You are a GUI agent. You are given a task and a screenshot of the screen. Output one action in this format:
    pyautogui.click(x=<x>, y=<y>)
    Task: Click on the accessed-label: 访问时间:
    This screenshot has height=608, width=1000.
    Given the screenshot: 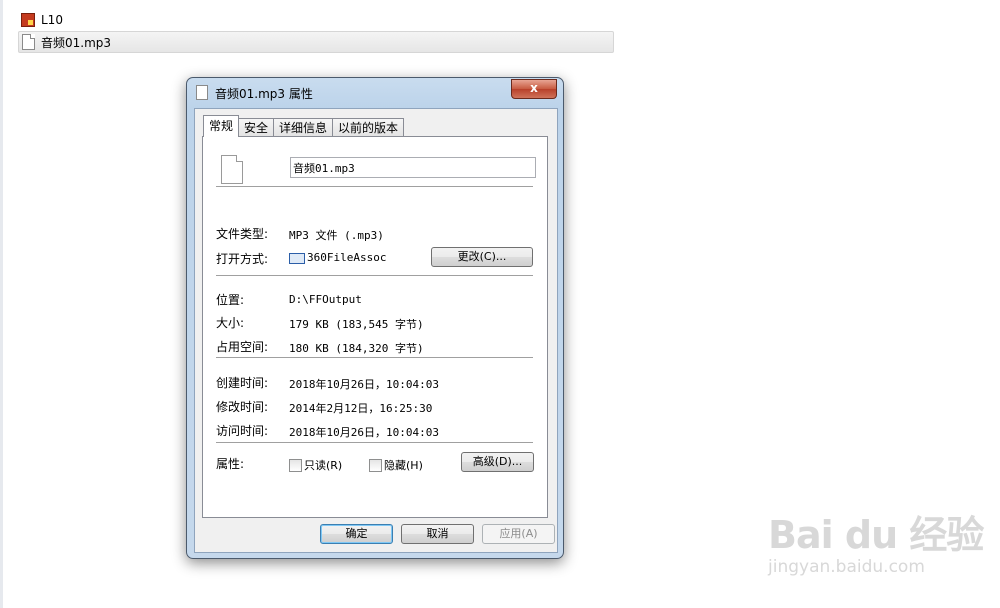 What is the action you would take?
    pyautogui.click(x=242, y=431)
    